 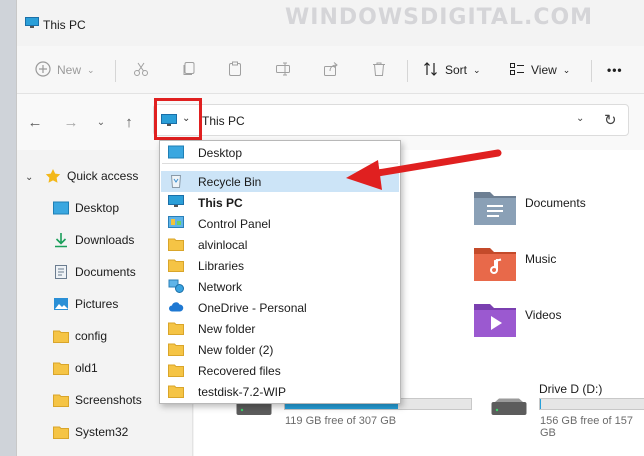 I want to click on address-path: This PC, so click(x=223, y=121).